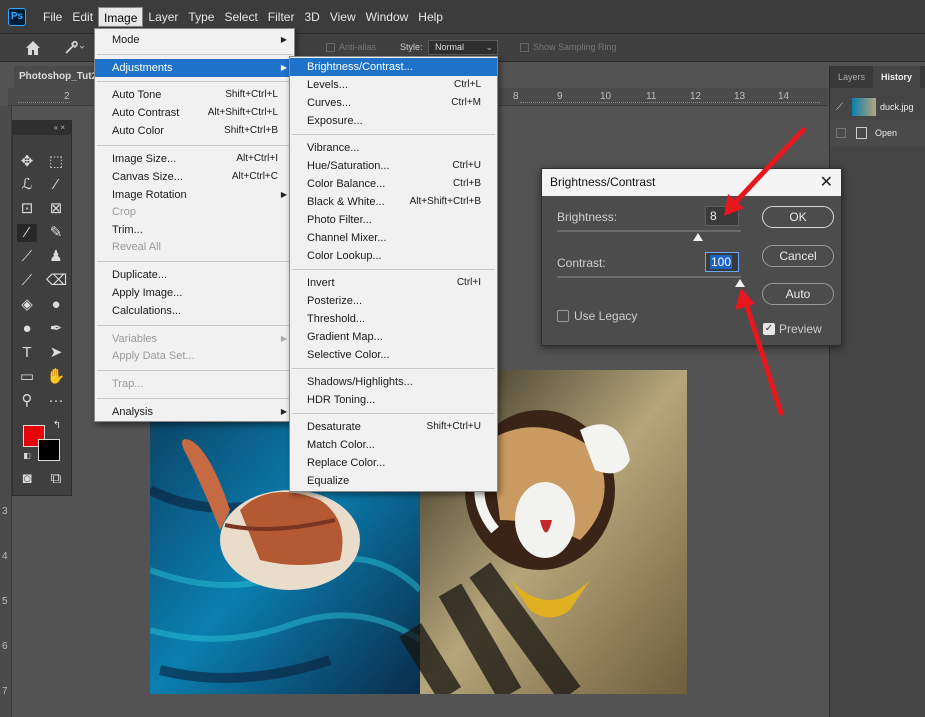  I want to click on brush-tool-icon: ⟋, so click(27, 257).